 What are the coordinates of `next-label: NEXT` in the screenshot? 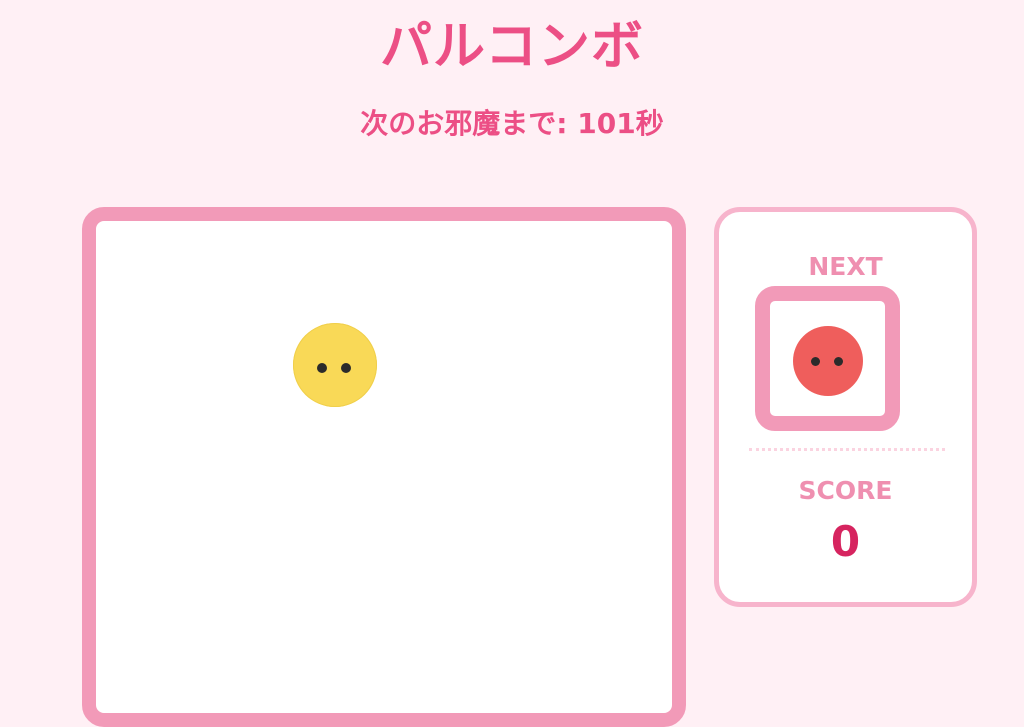 It's located at (845, 266).